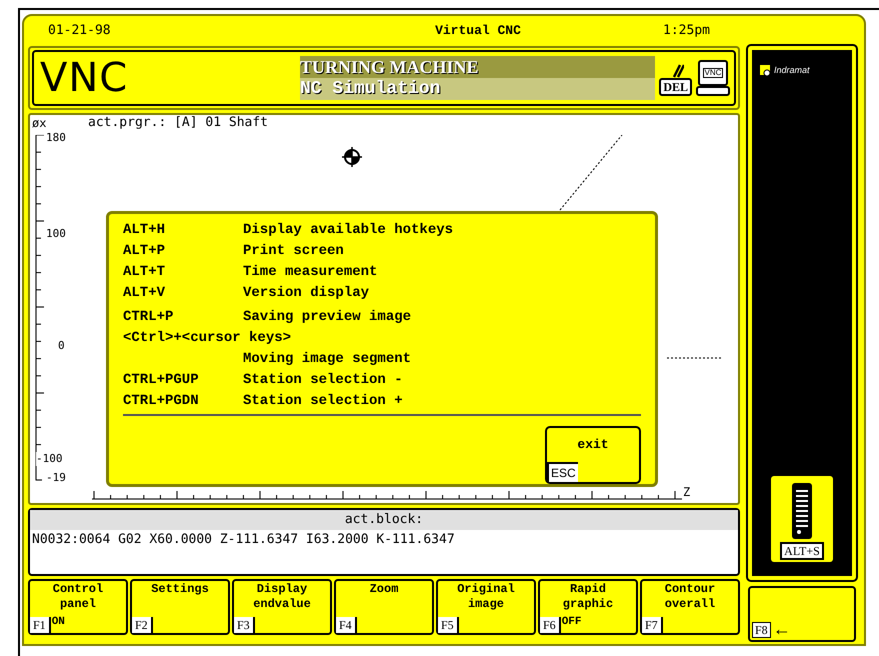 The width and height of the screenshot is (879, 656). What do you see at coordinates (180, 607) in the screenshot?
I see `function-key-button: Settings F2` at bounding box center [180, 607].